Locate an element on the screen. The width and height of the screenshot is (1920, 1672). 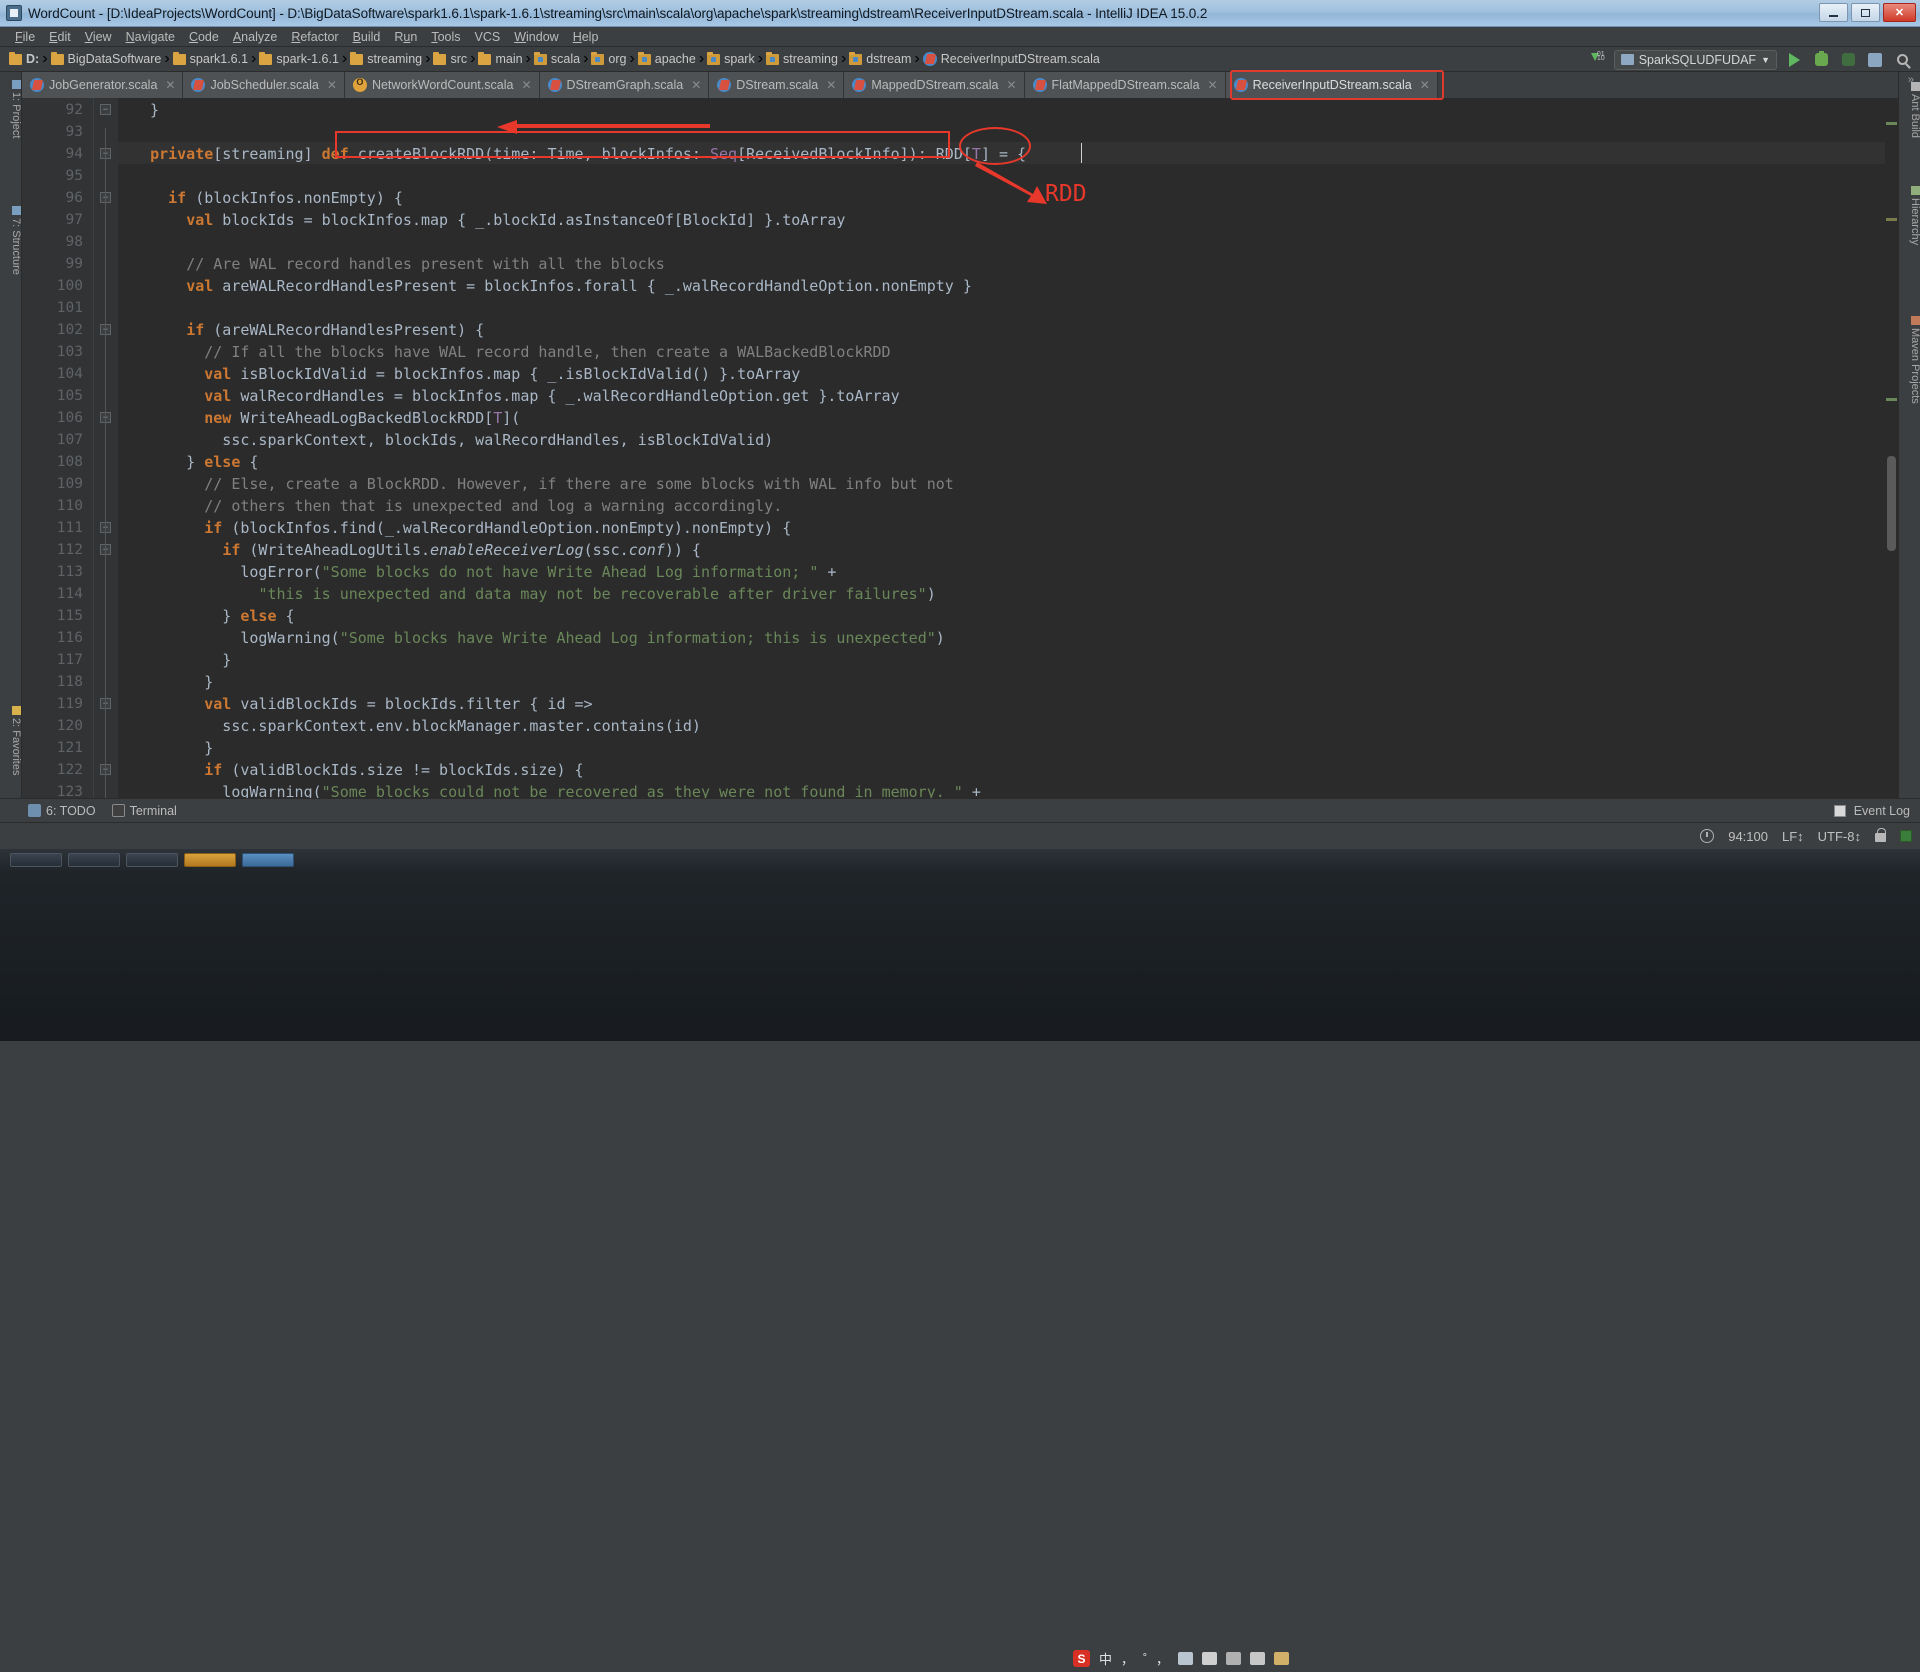
menu-item-analyze: Analyze is located at coordinates (255, 37).